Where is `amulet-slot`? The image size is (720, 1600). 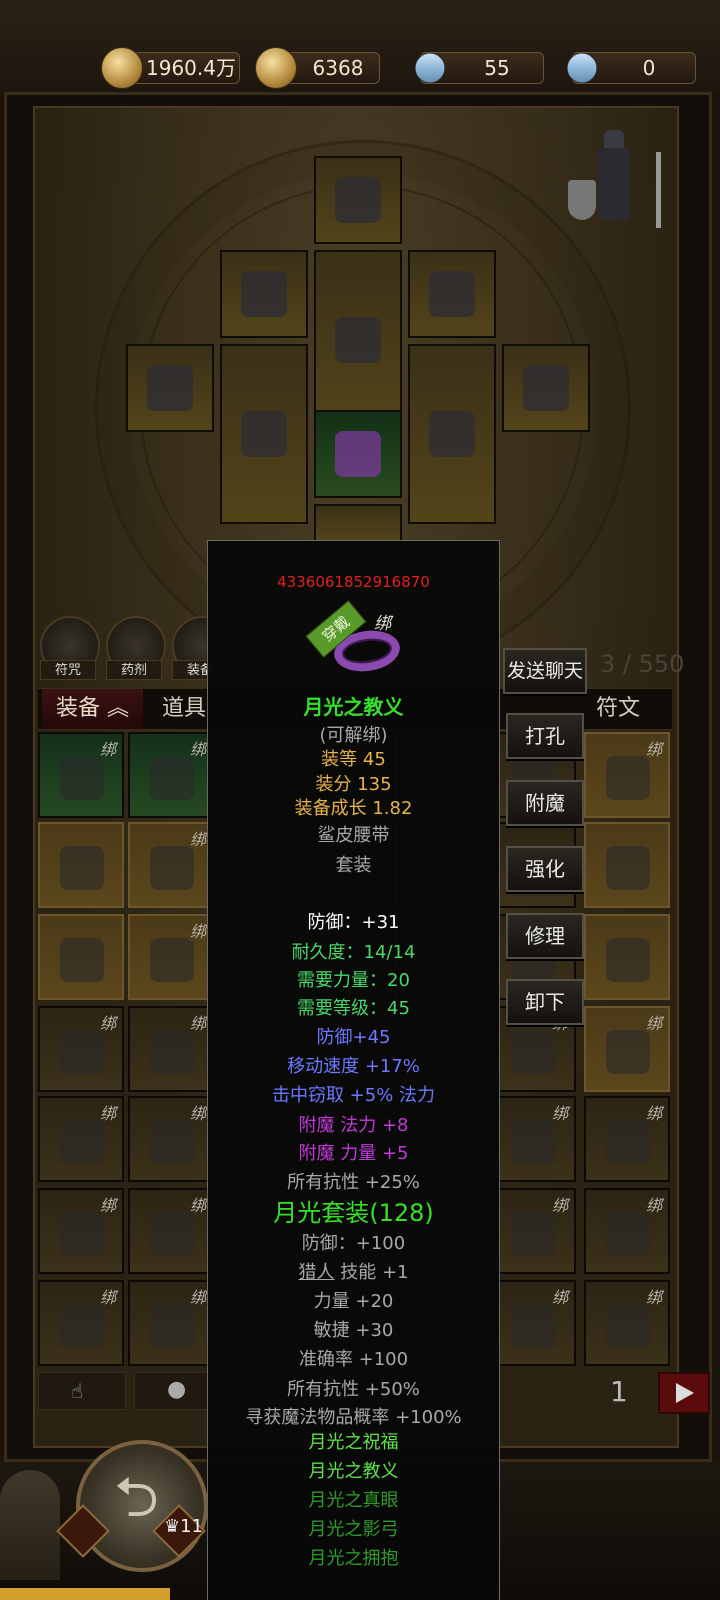
amulet-slot is located at coordinates (452, 294).